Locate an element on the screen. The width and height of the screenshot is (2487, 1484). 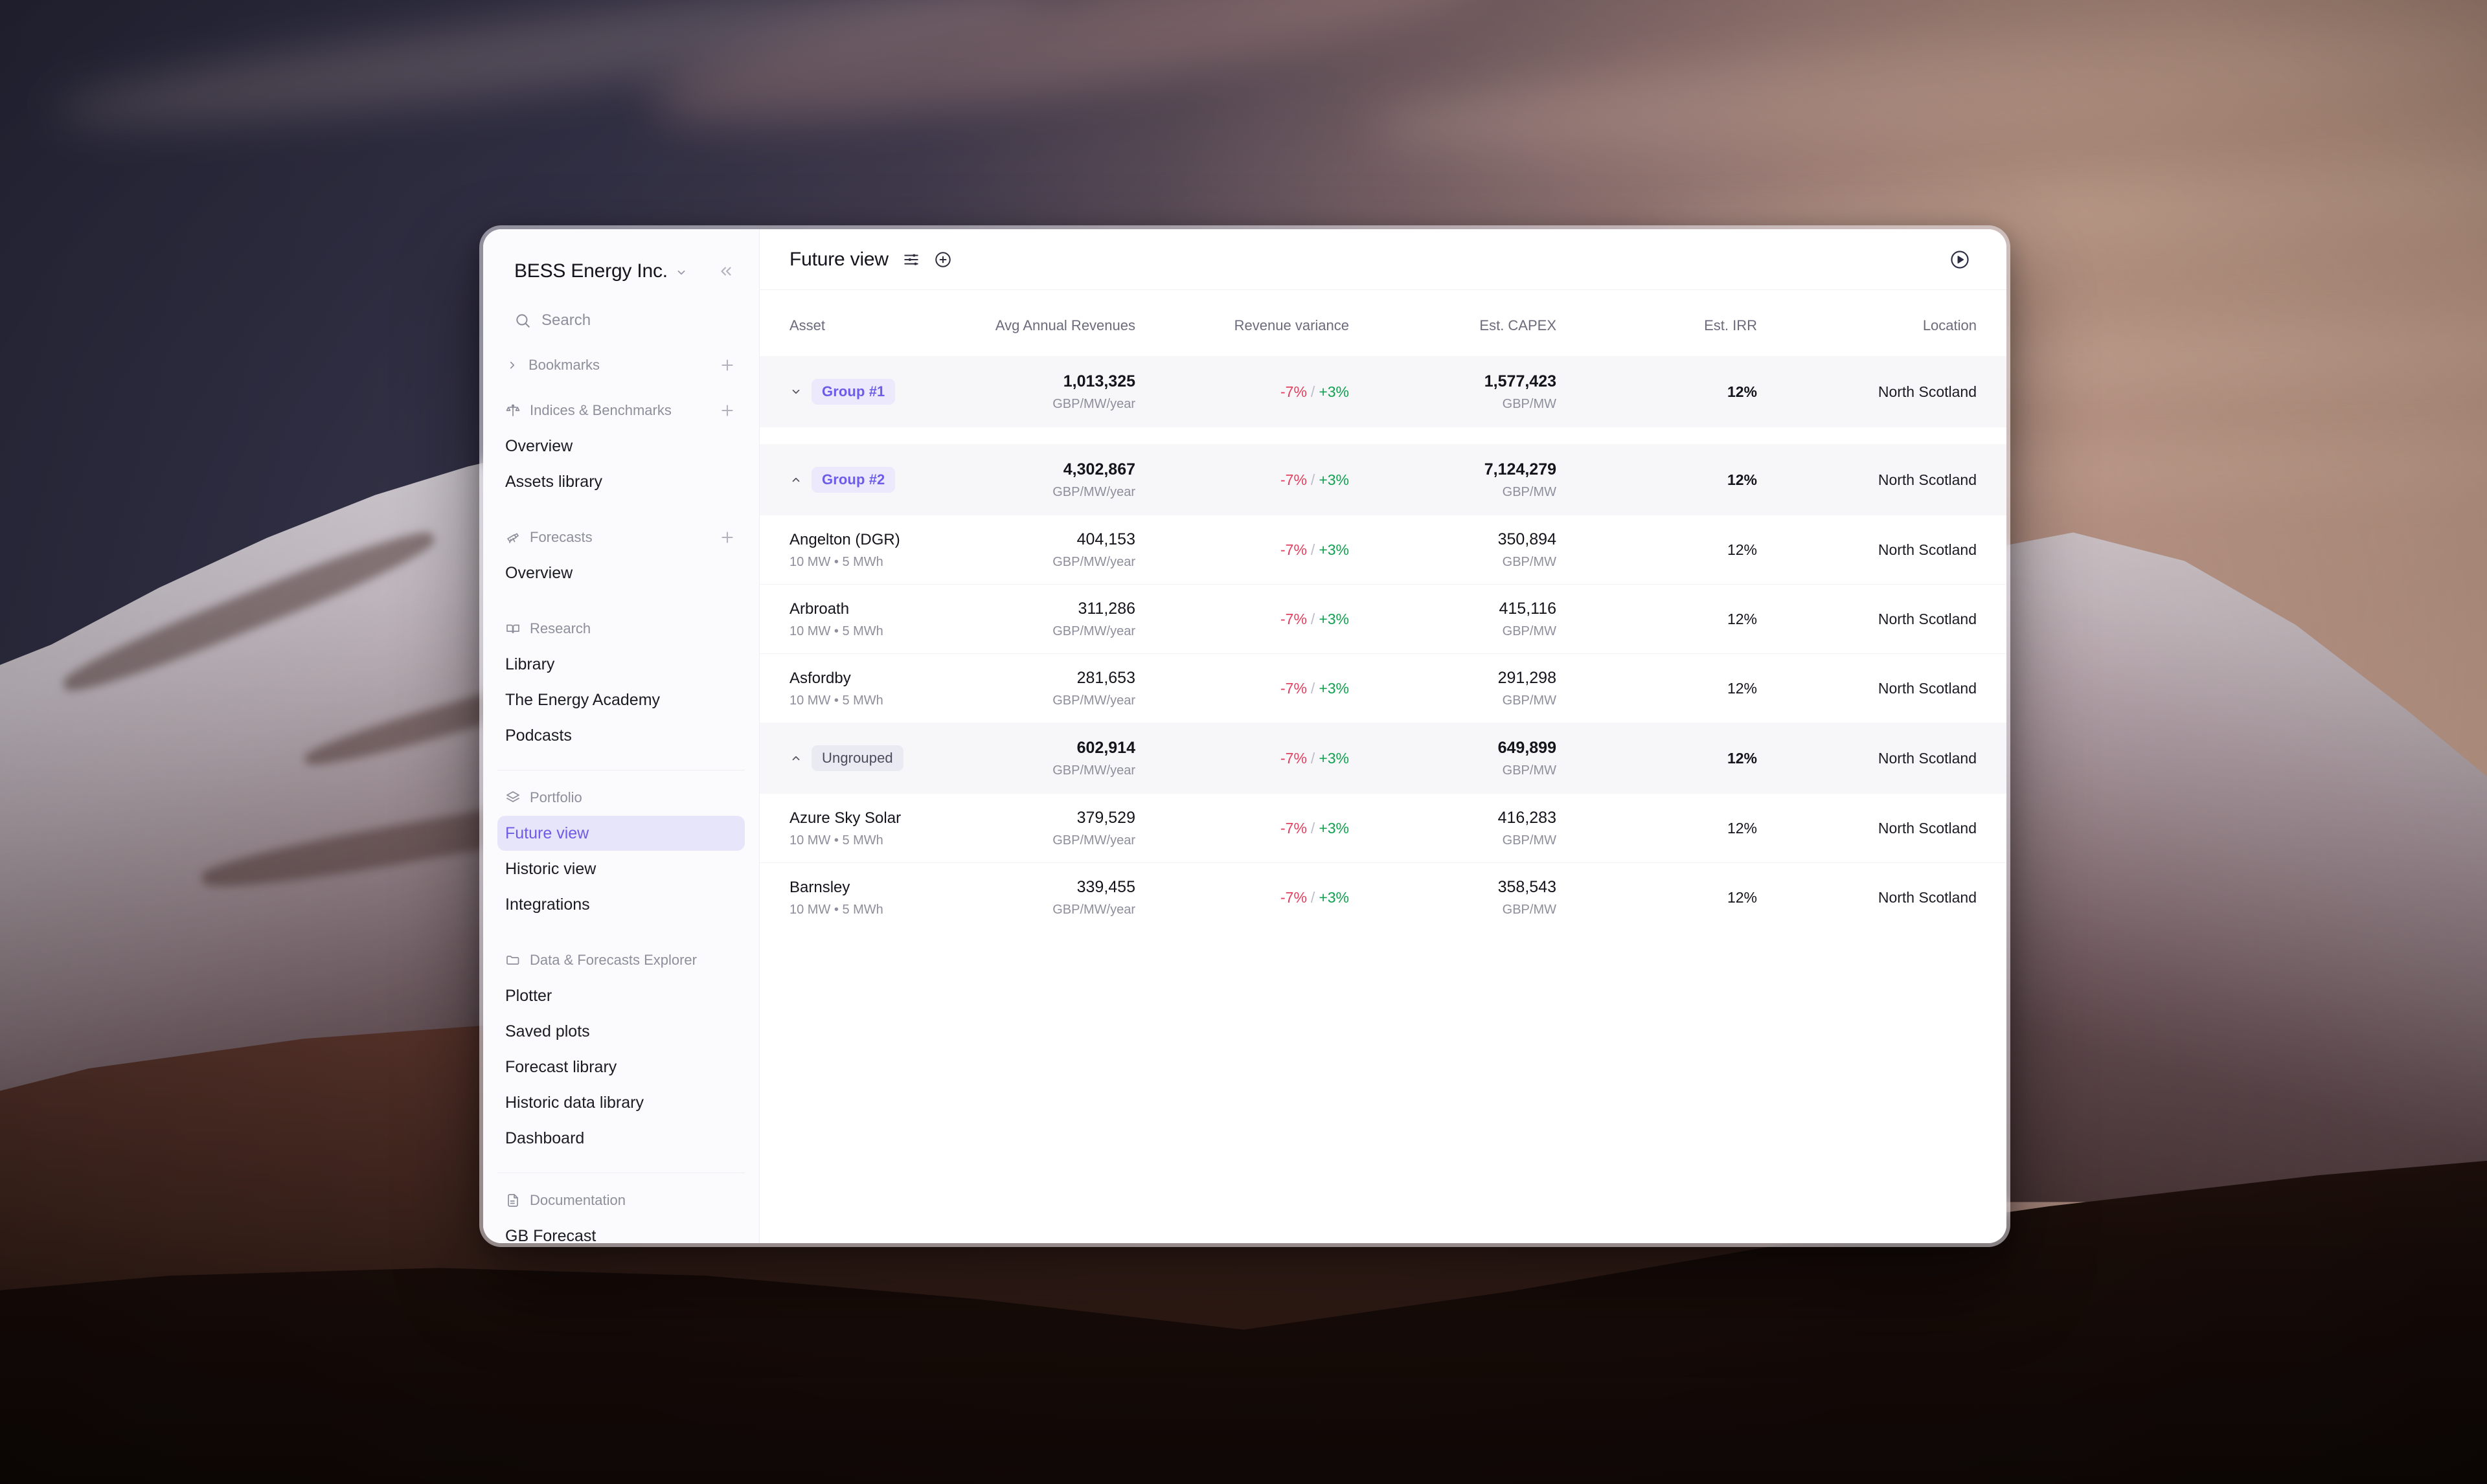
add-bookmark-button is located at coordinates (727, 366).